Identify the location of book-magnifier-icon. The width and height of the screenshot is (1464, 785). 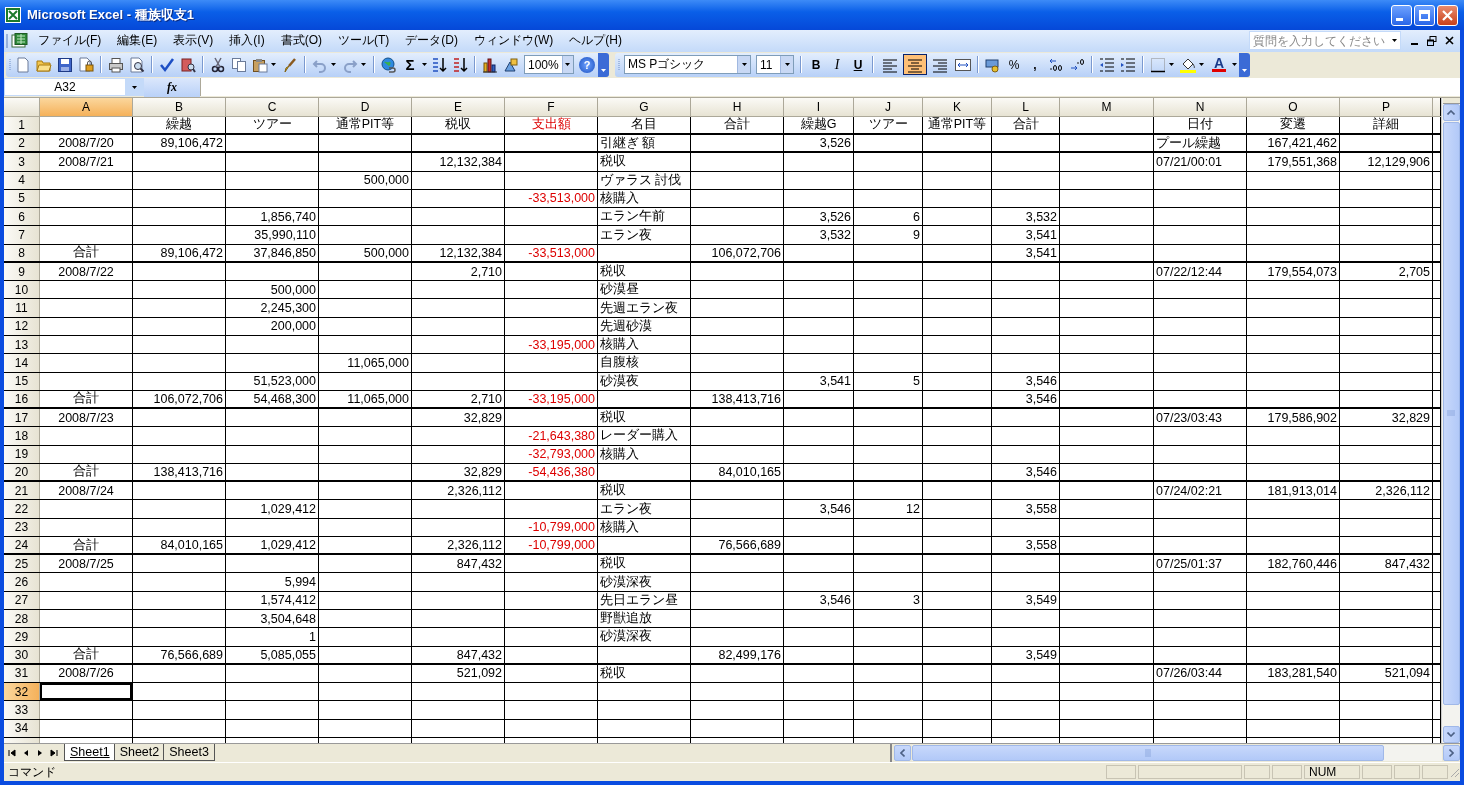
(188, 64).